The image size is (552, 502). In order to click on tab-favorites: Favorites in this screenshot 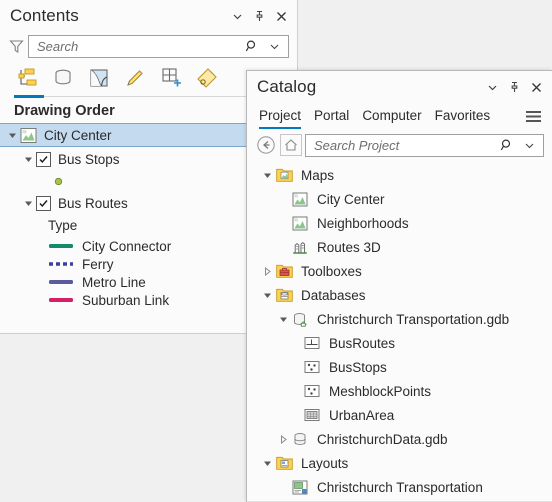, I will do `click(463, 118)`.